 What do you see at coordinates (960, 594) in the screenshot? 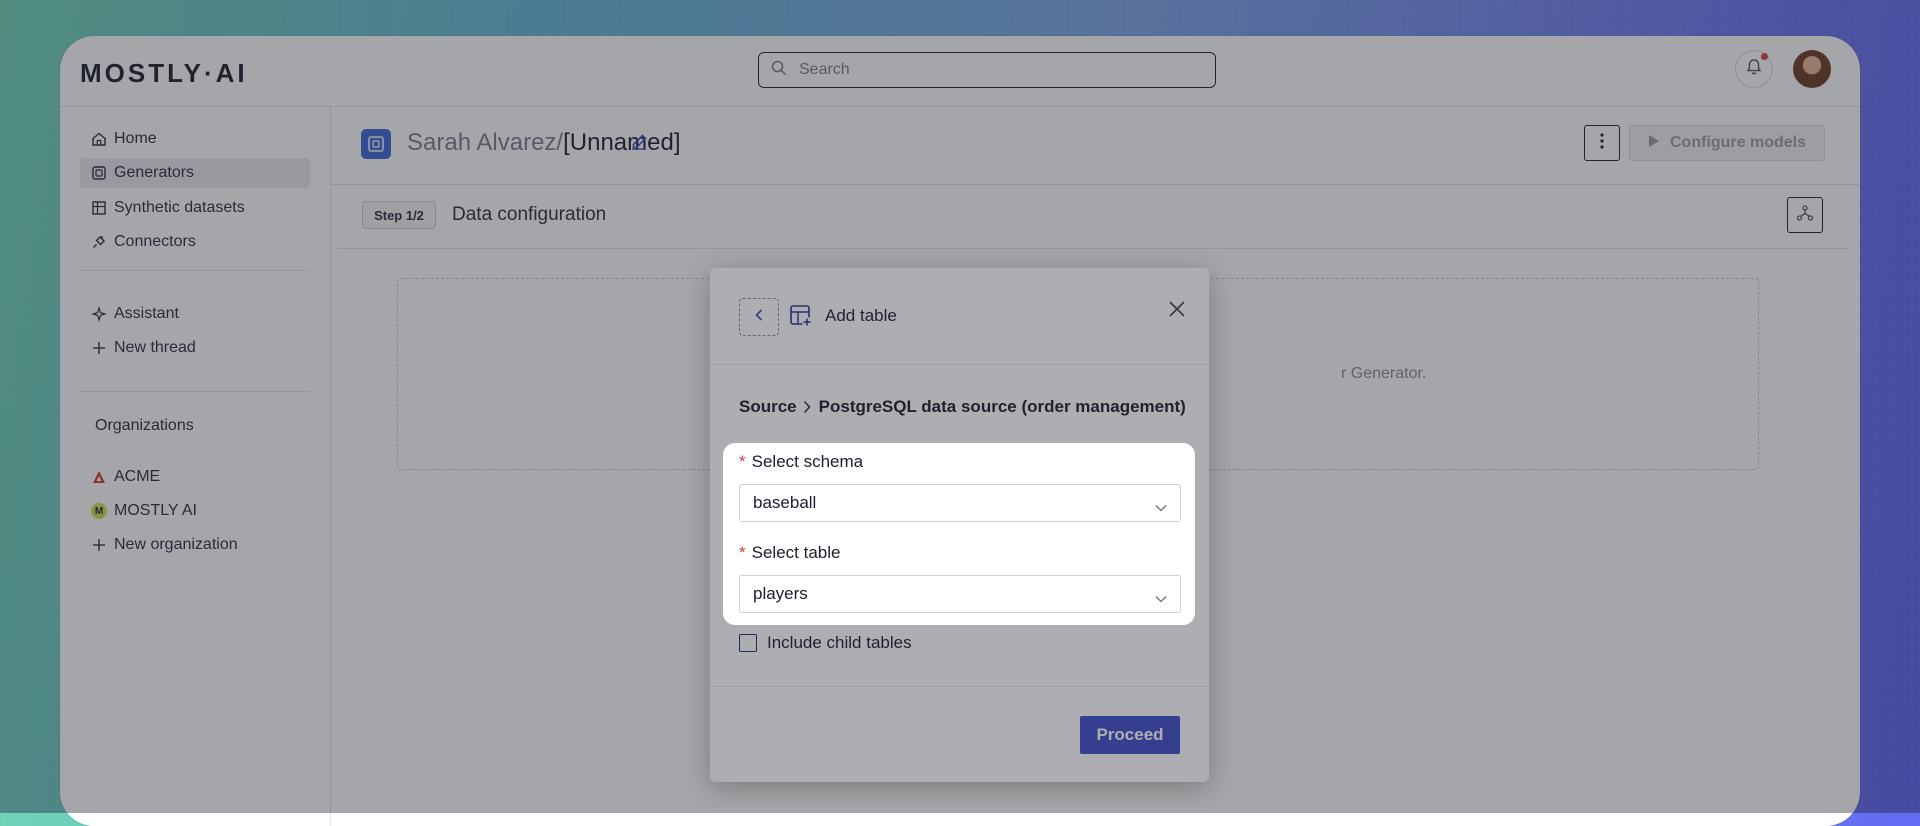
I see `table-select: players` at bounding box center [960, 594].